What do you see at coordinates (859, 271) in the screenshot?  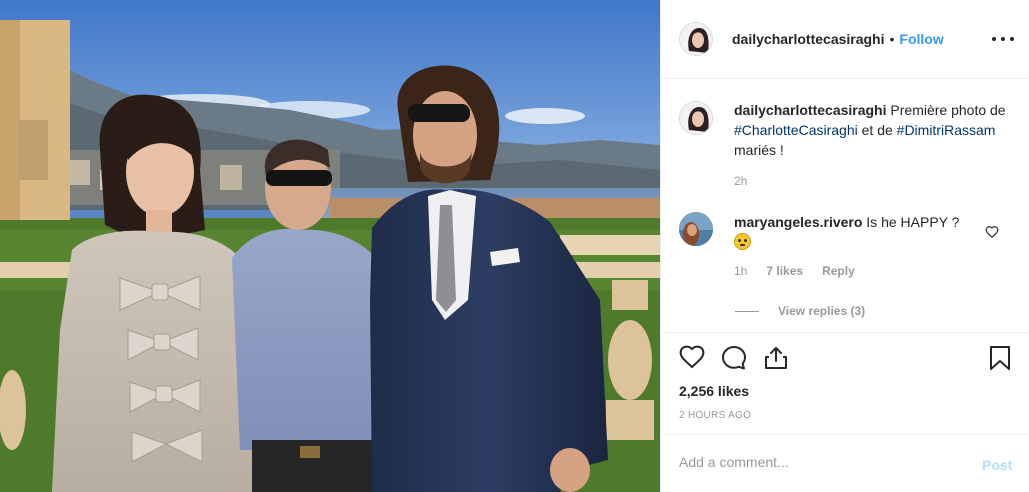 I see `comment-meta: 1h 7 likes Reply` at bounding box center [859, 271].